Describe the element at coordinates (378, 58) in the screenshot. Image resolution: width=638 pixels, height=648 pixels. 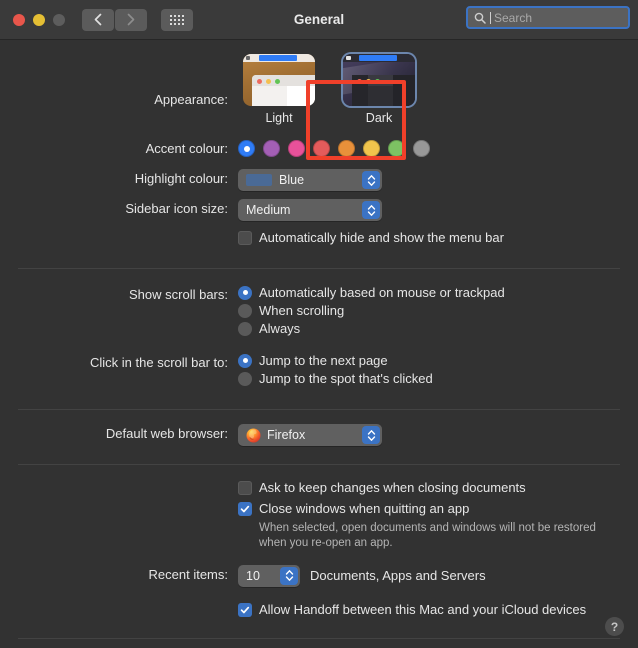
I see `dark-accent-bar` at that location.